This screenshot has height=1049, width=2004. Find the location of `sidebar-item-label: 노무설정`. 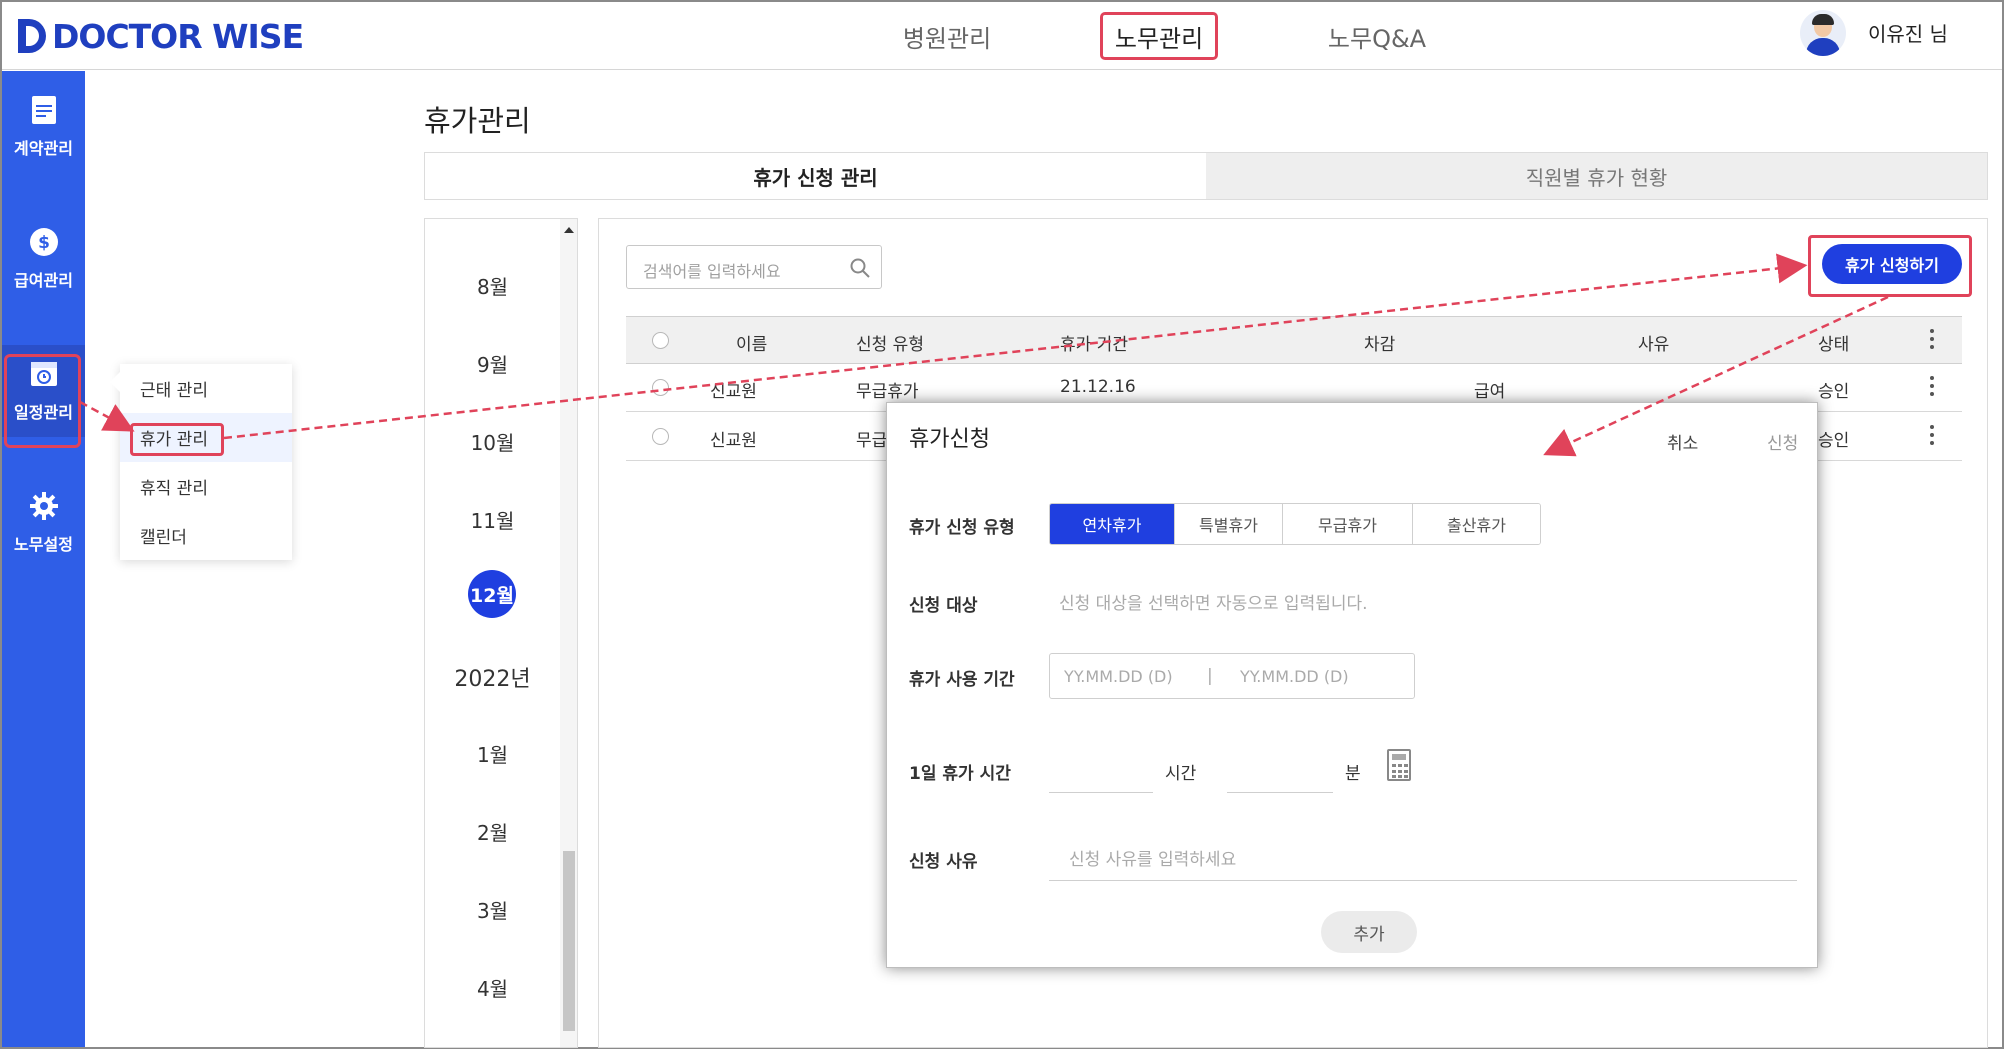

sidebar-item-label: 노무설정 is located at coordinates (43, 544).